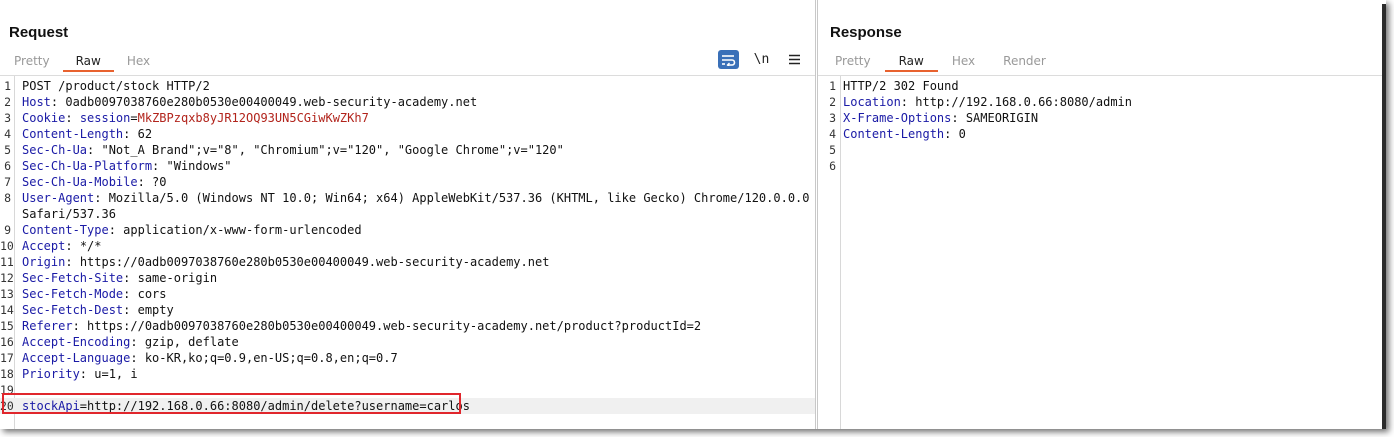 The width and height of the screenshot is (1394, 437). Describe the element at coordinates (7, 198) in the screenshot. I see `line-number: 8` at that location.